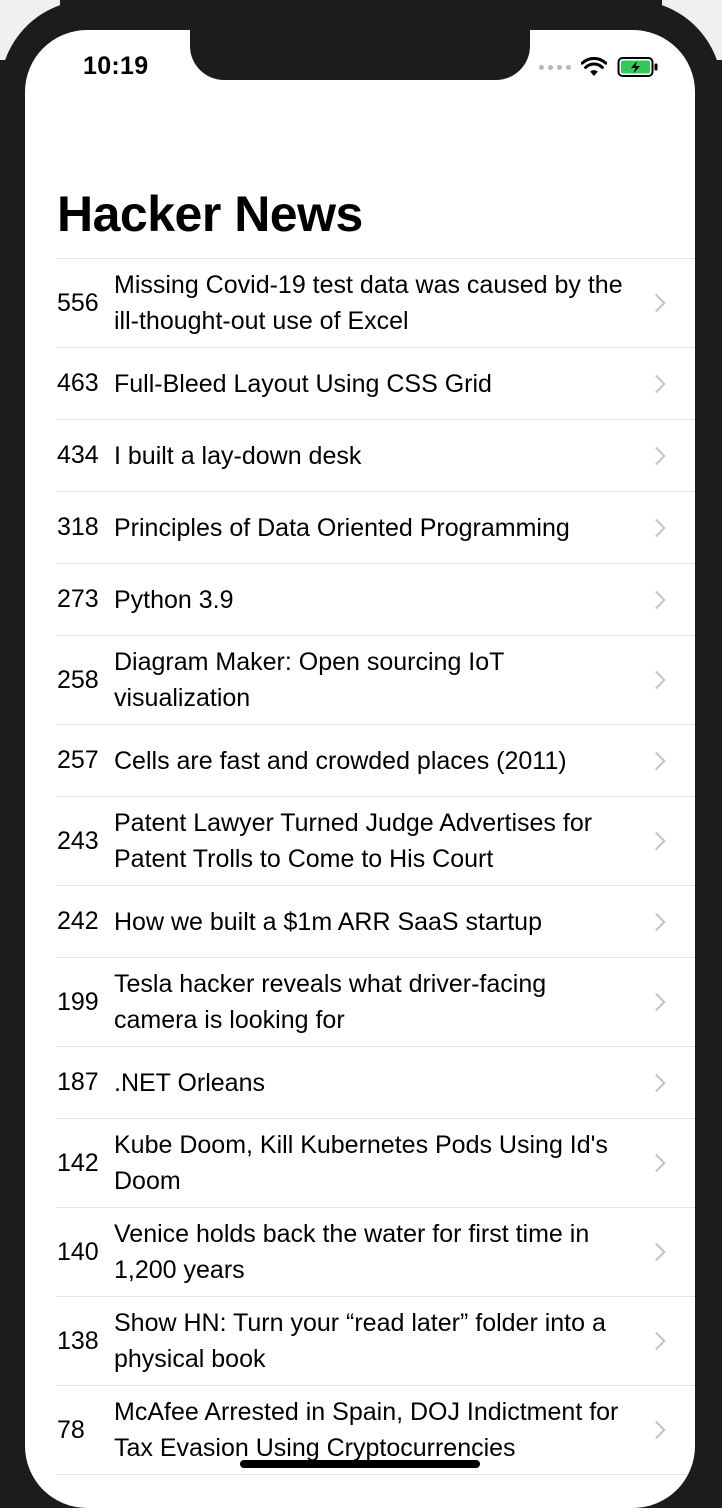 The image size is (722, 1508). I want to click on page-title: Hacker News, so click(210, 214).